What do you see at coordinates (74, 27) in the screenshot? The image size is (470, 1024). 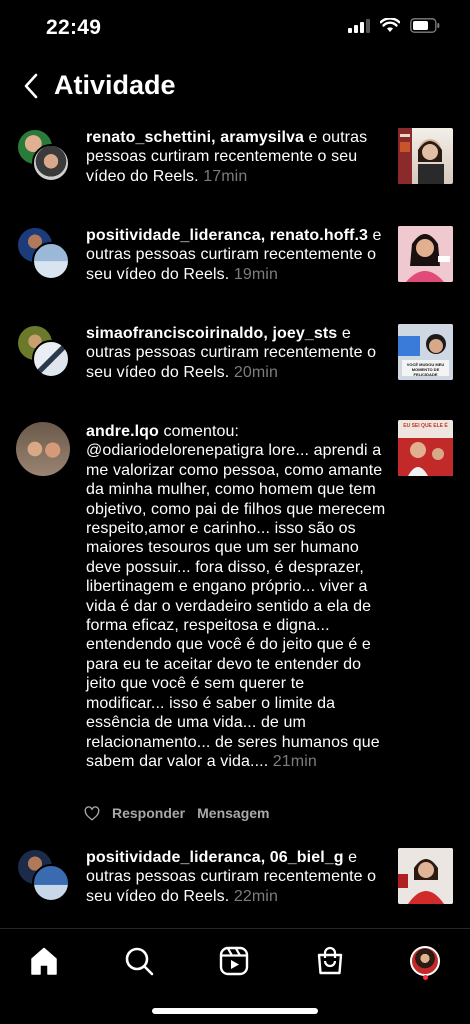 I see `status-time: 22:49` at bounding box center [74, 27].